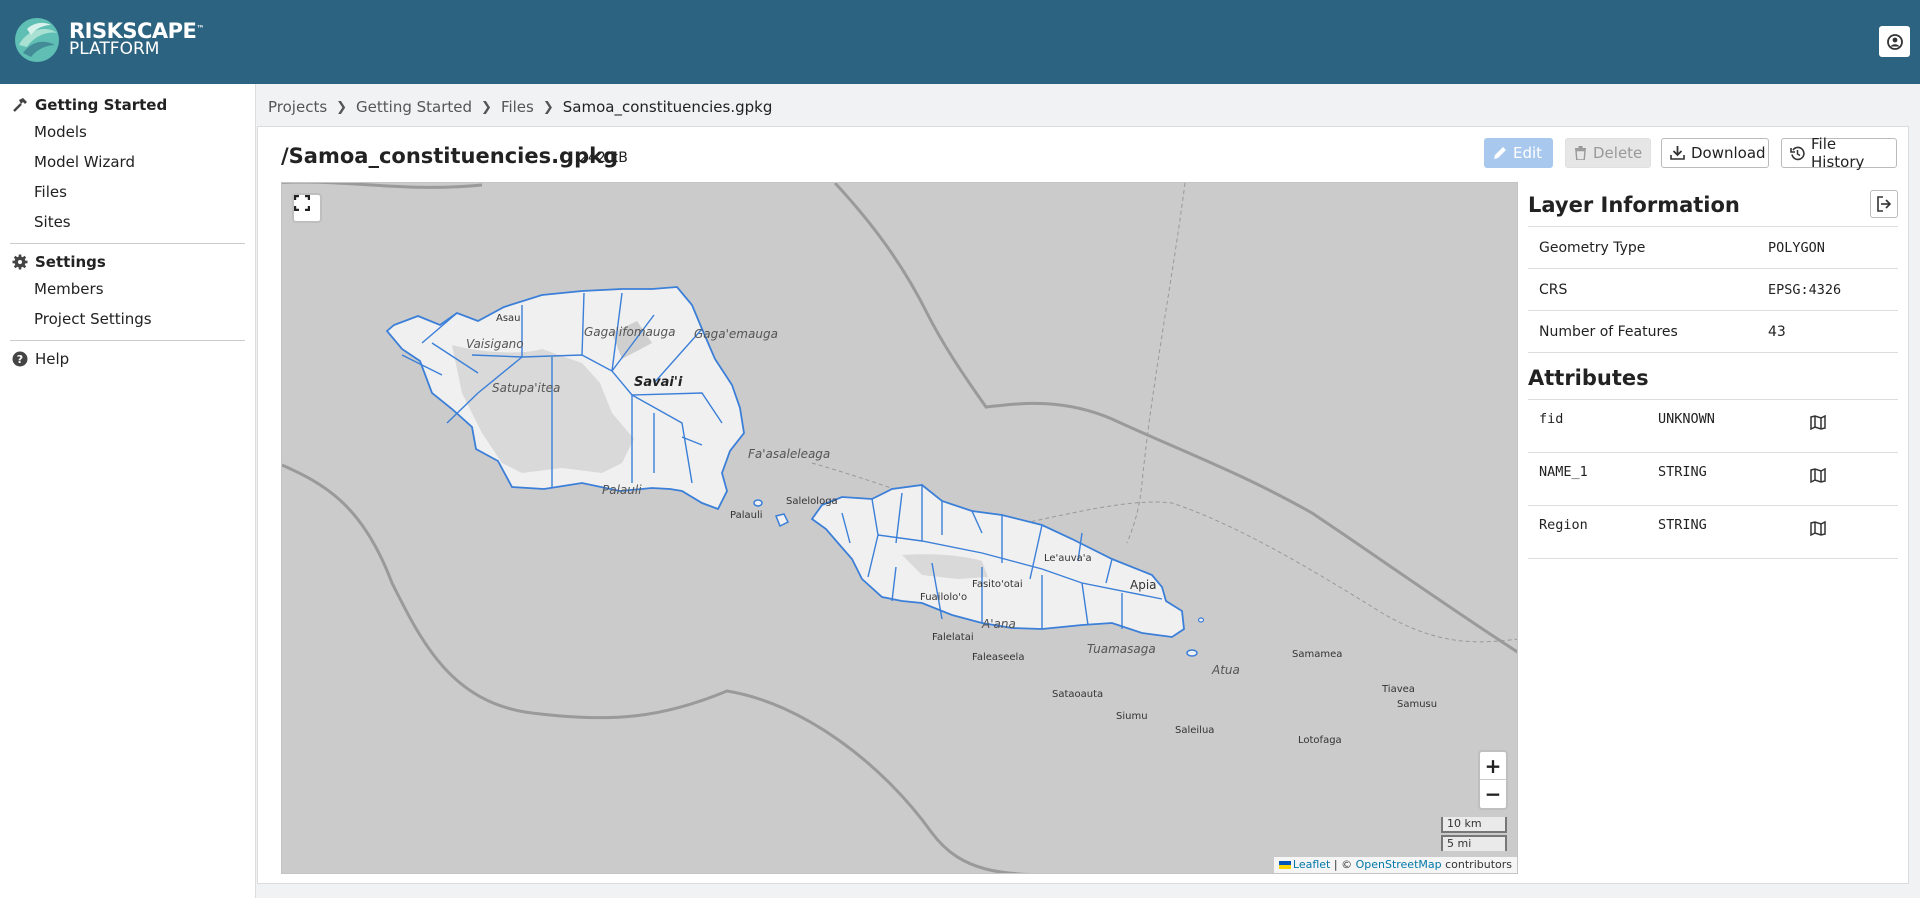 The width and height of the screenshot is (1920, 898). I want to click on map-label-leauvaa: Le'auva'a, so click(1068, 558).